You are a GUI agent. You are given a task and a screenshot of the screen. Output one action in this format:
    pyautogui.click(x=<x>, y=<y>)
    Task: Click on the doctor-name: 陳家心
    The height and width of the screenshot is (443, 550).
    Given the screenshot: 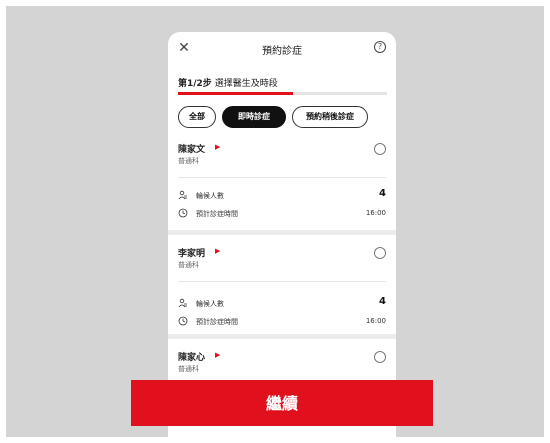 What is the action you would take?
    pyautogui.click(x=192, y=358)
    